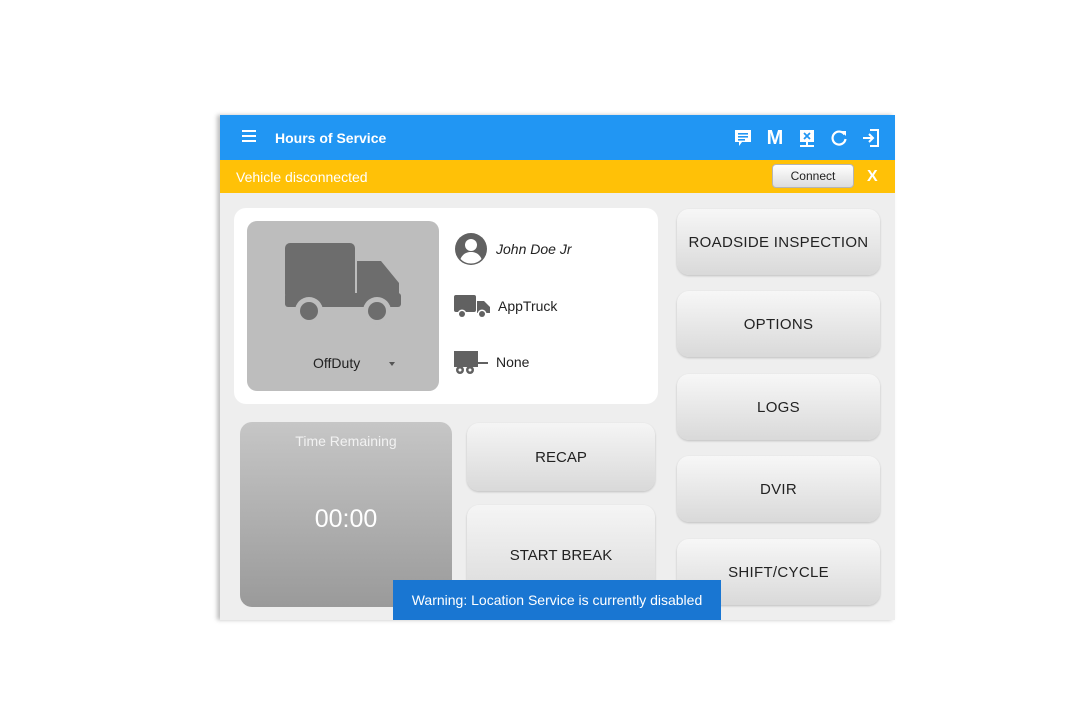  I want to click on sync-status-icon, so click(807, 138).